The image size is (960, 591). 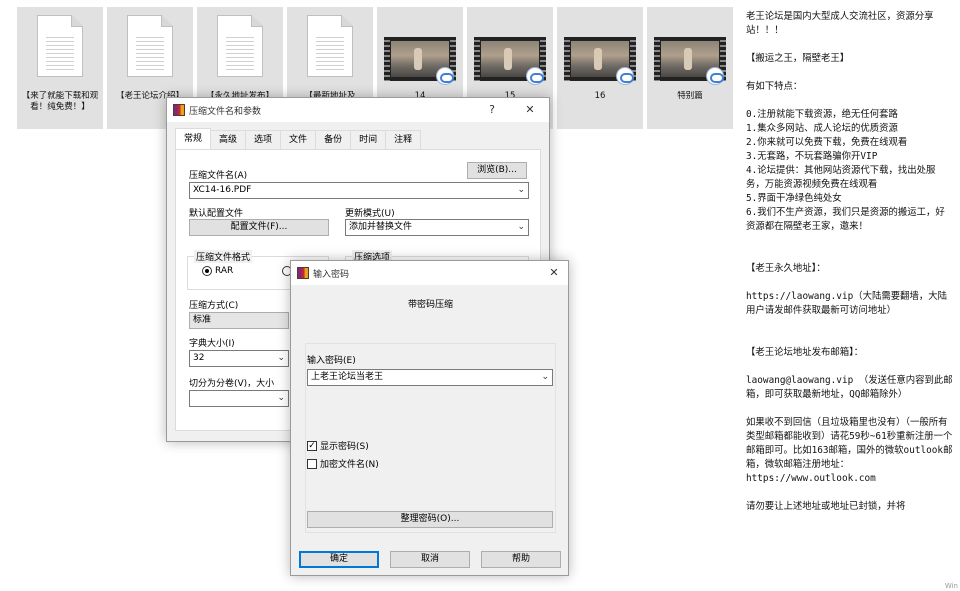 What do you see at coordinates (368, 139) in the screenshot?
I see `tab-6: 时间` at bounding box center [368, 139].